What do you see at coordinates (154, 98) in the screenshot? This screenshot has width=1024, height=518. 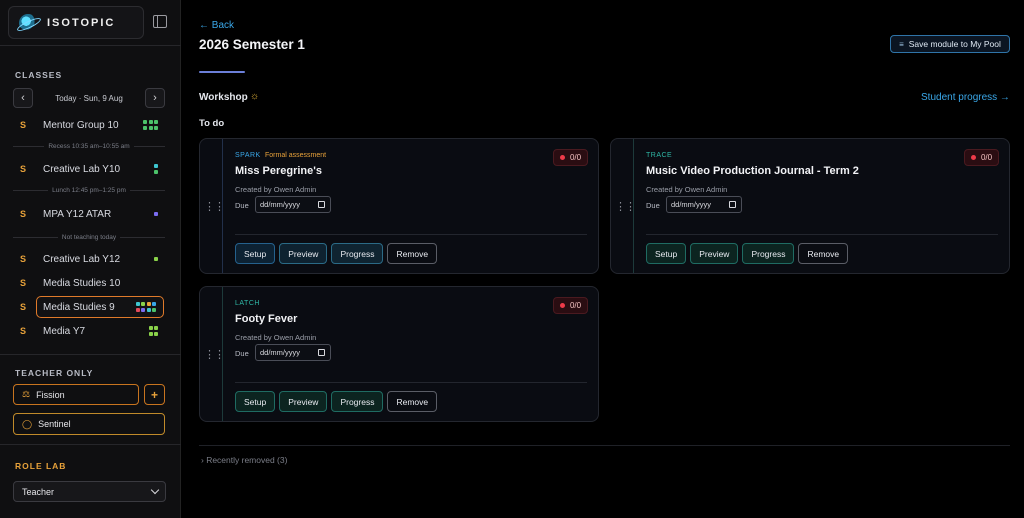 I see `next-day-button: ›` at bounding box center [154, 98].